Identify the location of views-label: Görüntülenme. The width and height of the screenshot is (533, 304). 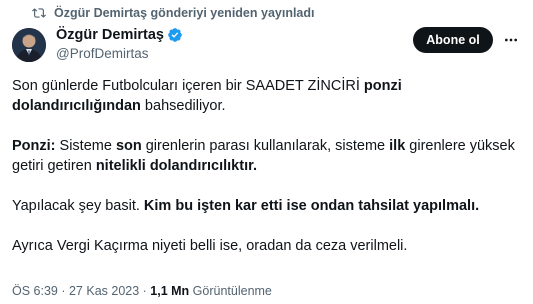
(230, 291).